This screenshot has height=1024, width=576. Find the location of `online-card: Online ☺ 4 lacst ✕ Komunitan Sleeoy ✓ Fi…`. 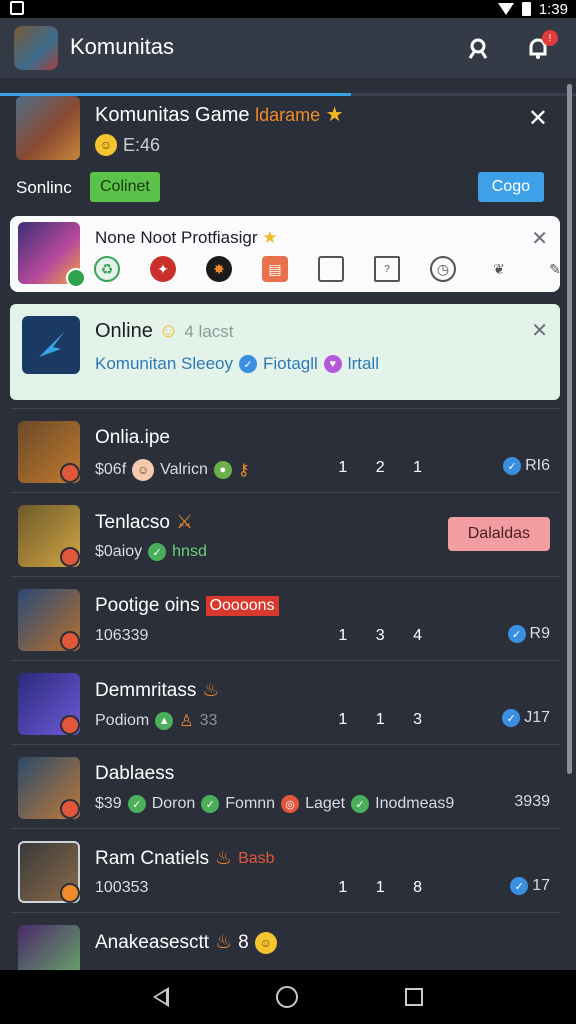

online-card: Online ☺ 4 lacst ✕ Komunitan Sleeoy ✓ Fi… is located at coordinates (285, 352).